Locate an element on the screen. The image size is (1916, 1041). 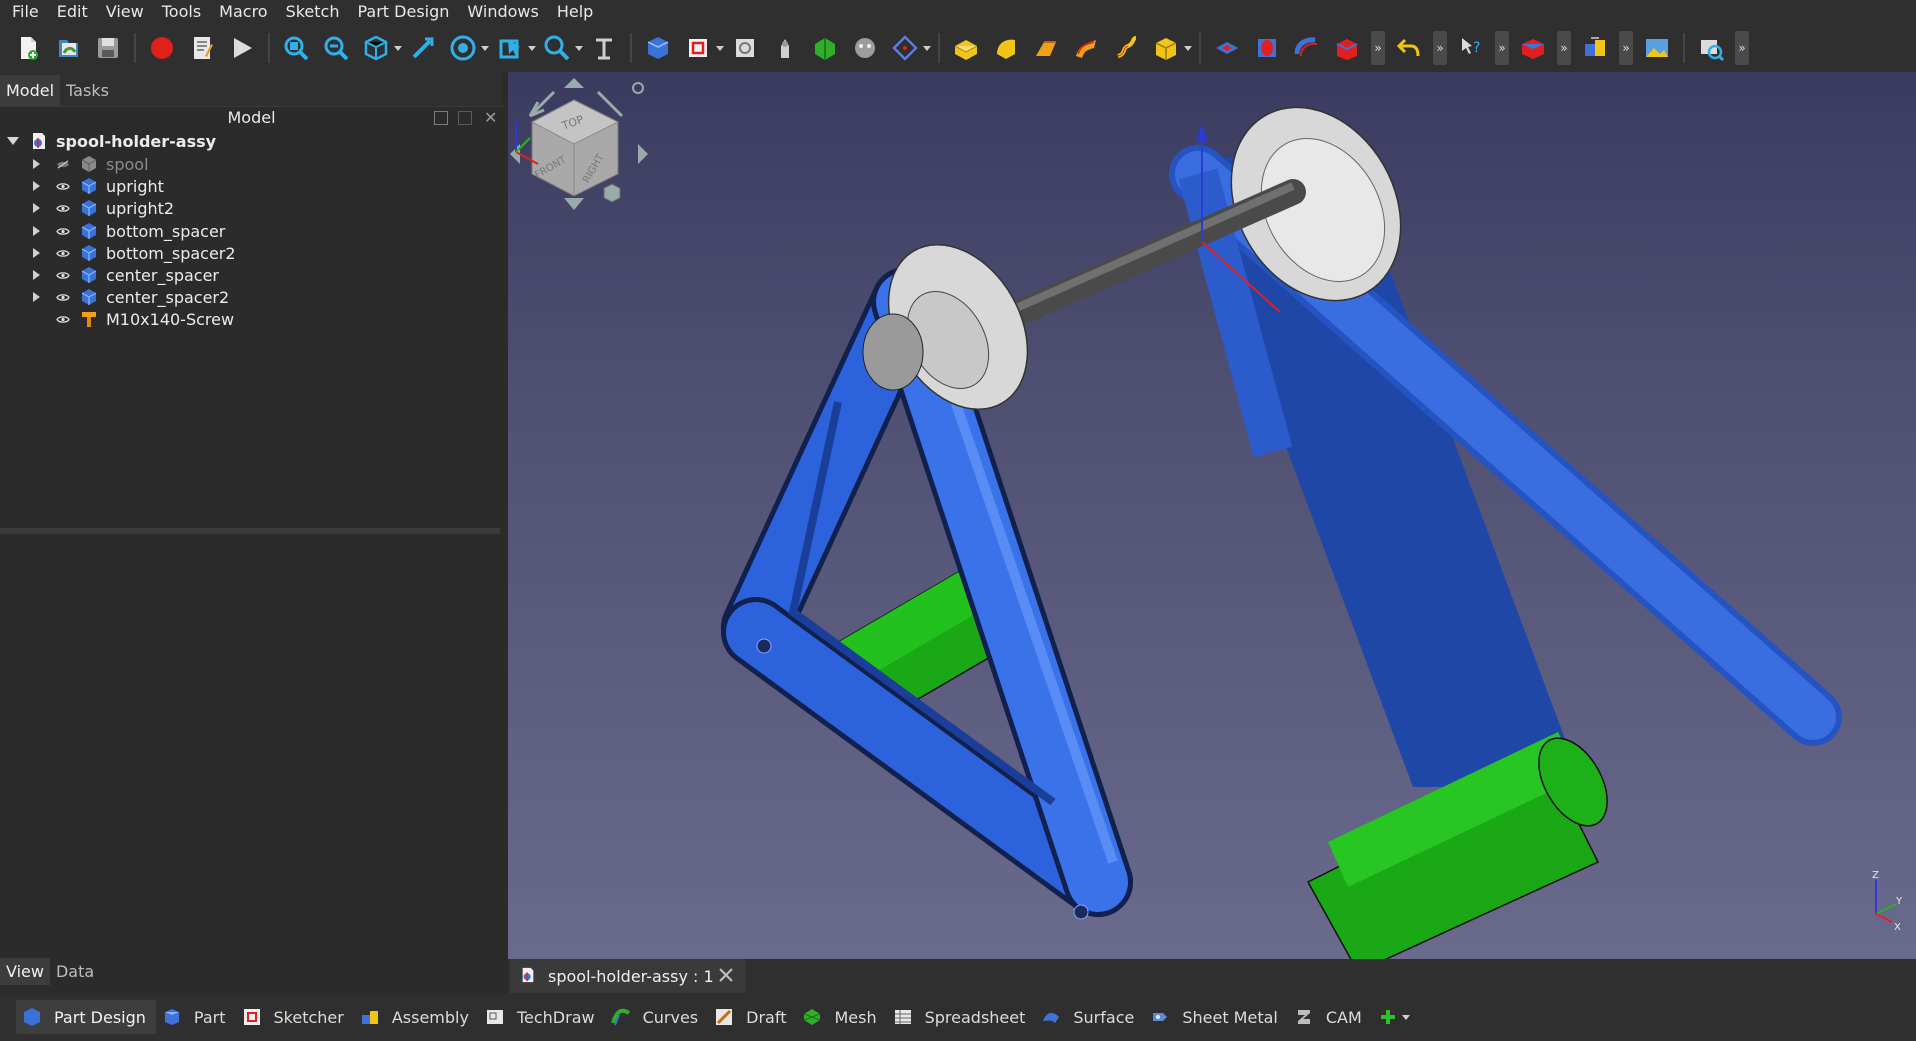
whats-this-icon: ? is located at coordinates (1471, 48).